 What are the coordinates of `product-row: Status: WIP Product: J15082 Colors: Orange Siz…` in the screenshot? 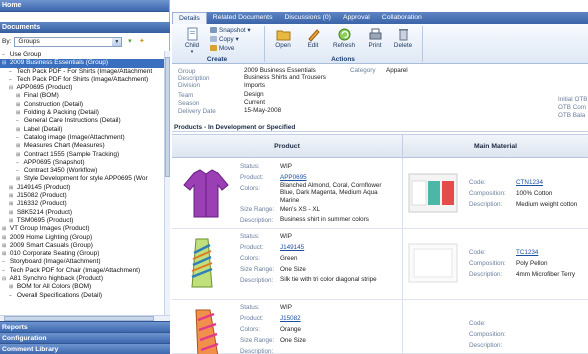 It's located at (380, 327).